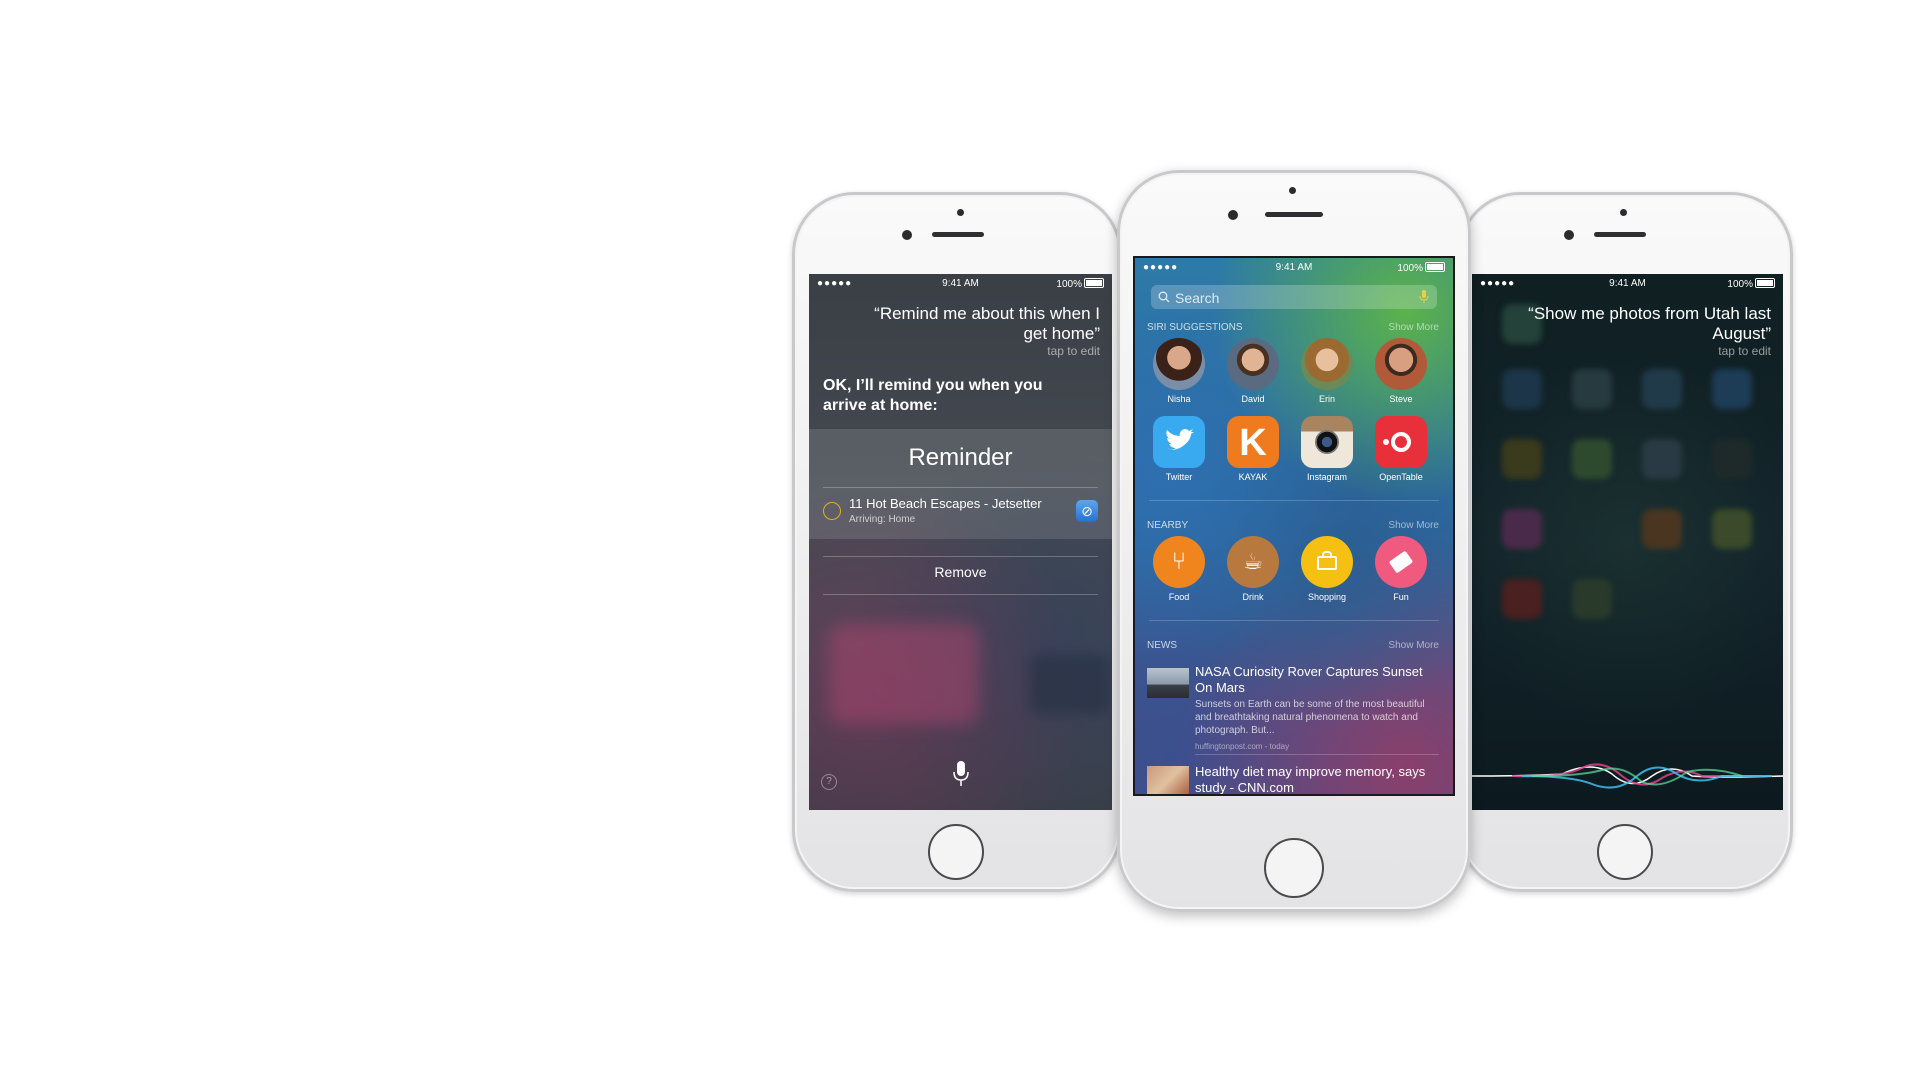  I want to click on reminder-subtitle: Arriving: Home, so click(882, 519).